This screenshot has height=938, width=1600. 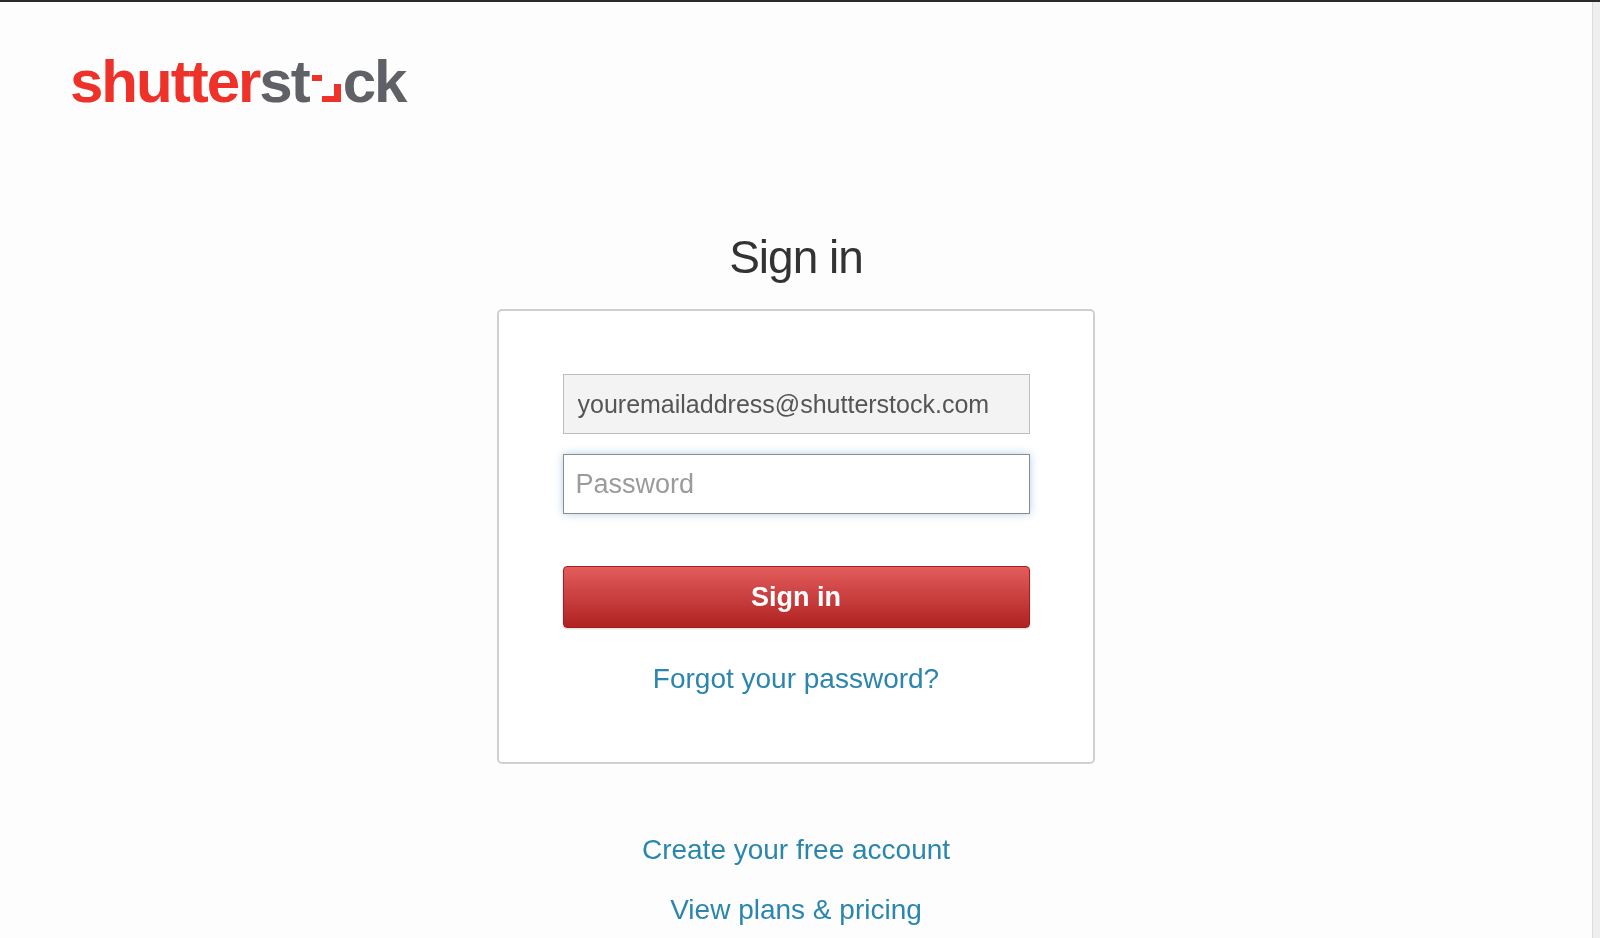 What do you see at coordinates (796, 404) in the screenshot?
I see `email-field: youremailaddress@shutterstock.com` at bounding box center [796, 404].